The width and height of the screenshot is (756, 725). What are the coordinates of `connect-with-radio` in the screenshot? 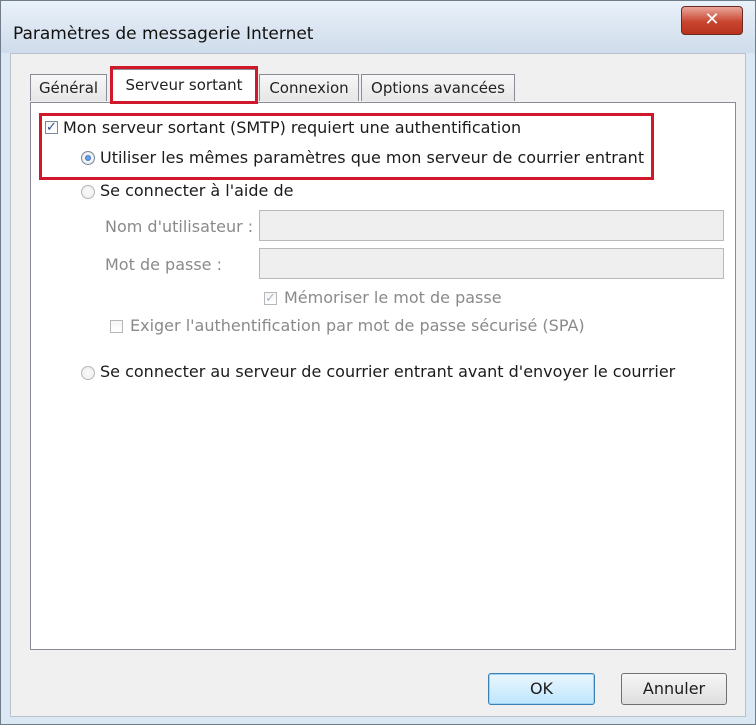 It's located at (88, 192).